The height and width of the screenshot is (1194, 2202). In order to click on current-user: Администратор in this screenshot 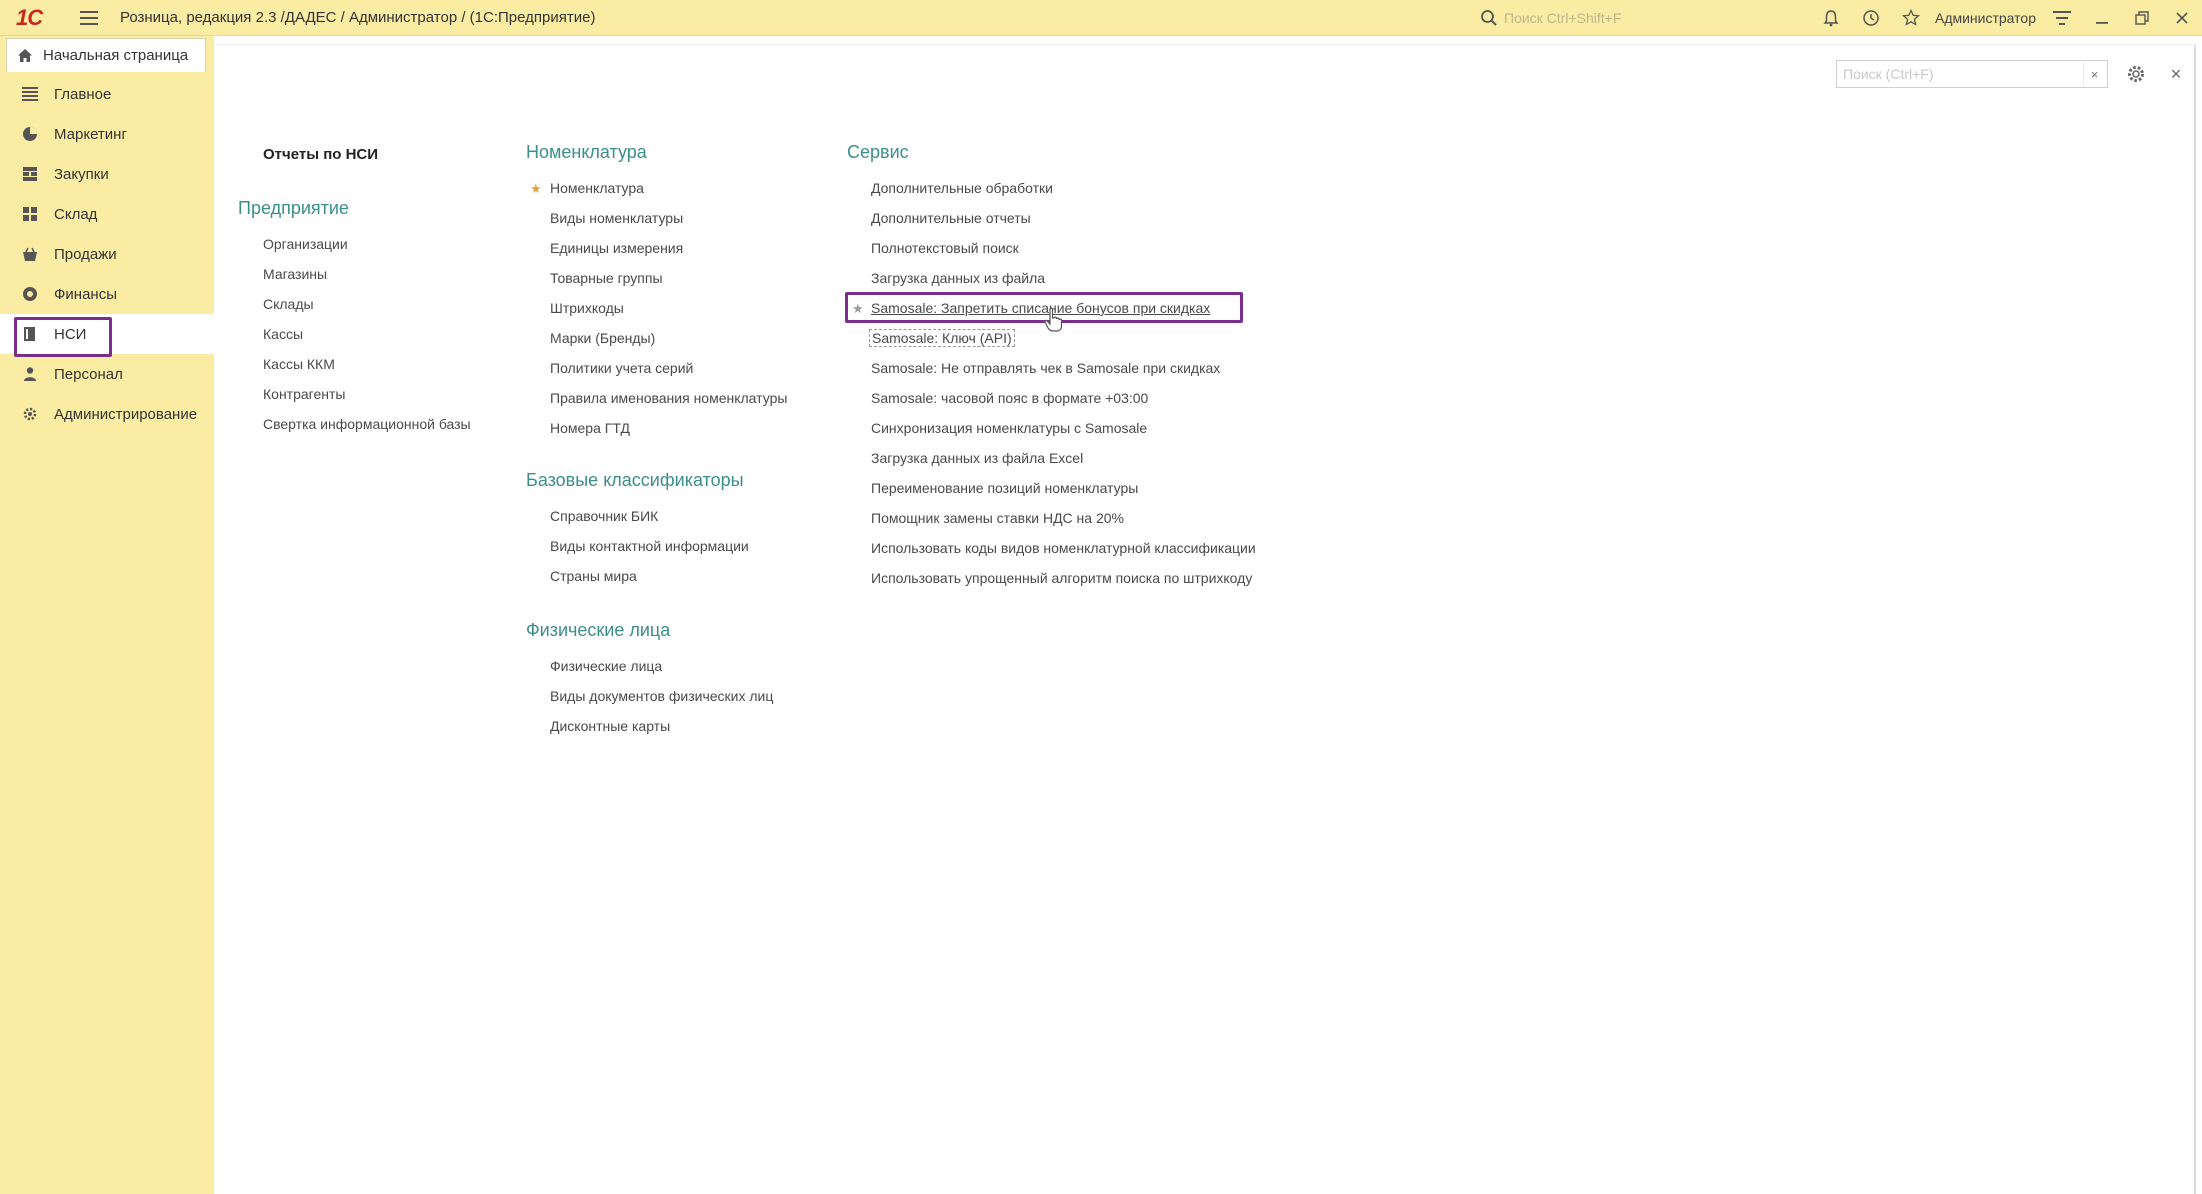, I will do `click(1985, 18)`.